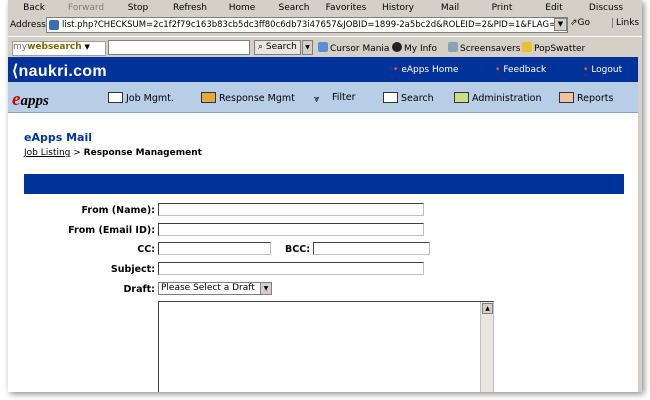 The width and height of the screenshot is (650, 400). I want to click on pencil-icon, so click(461, 97).